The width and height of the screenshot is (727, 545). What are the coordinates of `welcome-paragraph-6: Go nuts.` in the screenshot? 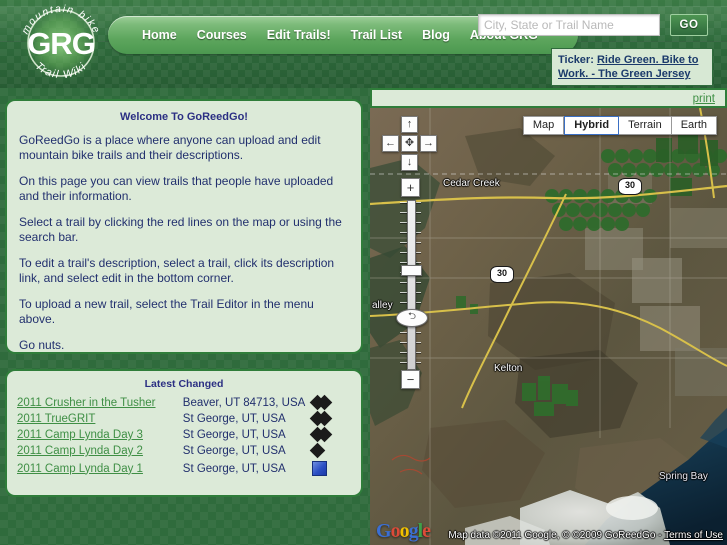 It's located at (42, 345).